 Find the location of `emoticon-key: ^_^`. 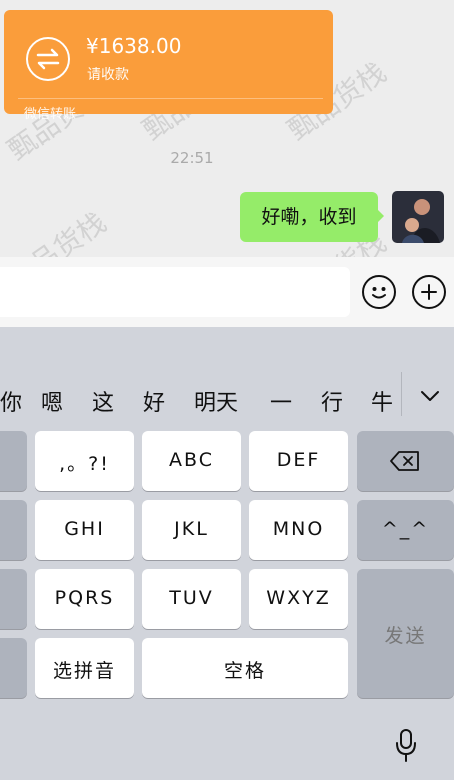

emoticon-key: ^_^ is located at coordinates (405, 530).